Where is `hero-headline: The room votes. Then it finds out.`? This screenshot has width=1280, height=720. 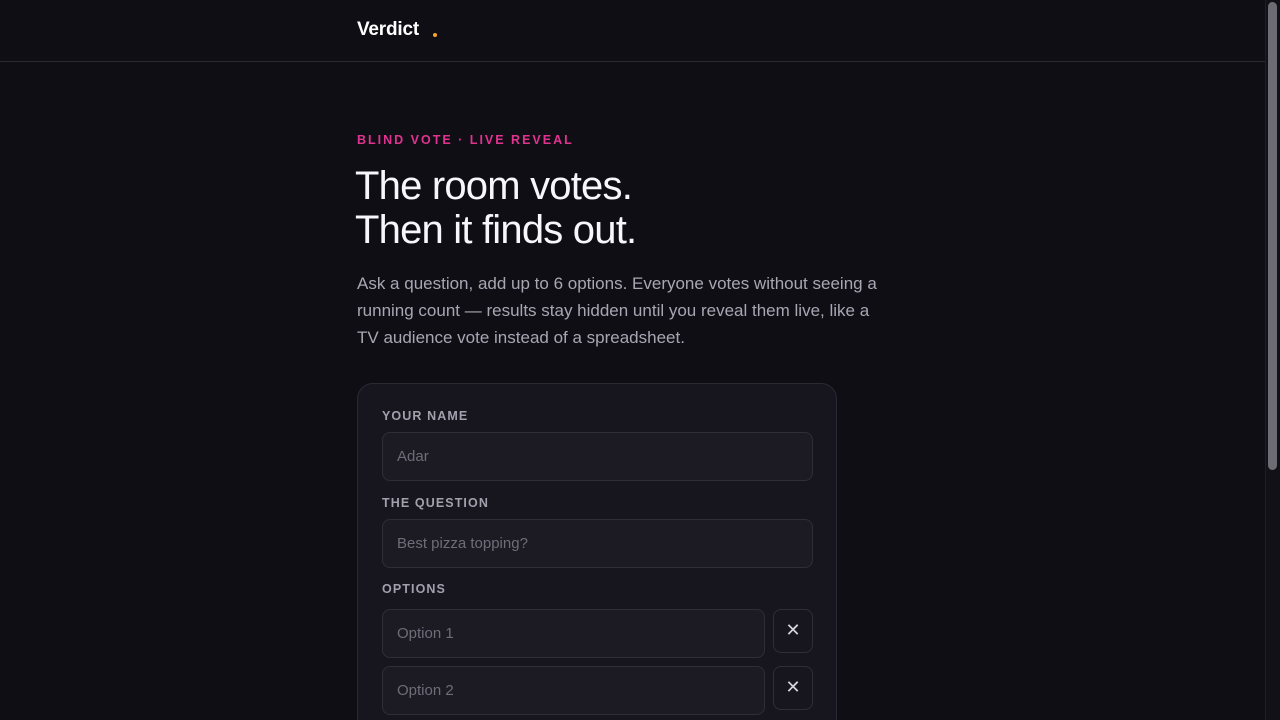
hero-headline: The room votes. Then it finds out. is located at coordinates (635, 208).